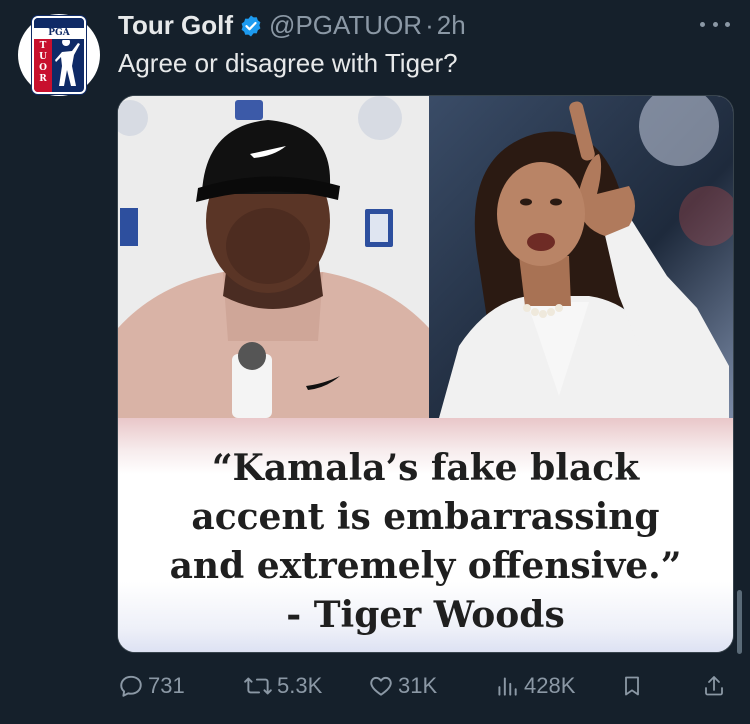 Image resolution: width=750 pixels, height=724 pixels. What do you see at coordinates (131, 686) in the screenshot?
I see `reply-icon` at bounding box center [131, 686].